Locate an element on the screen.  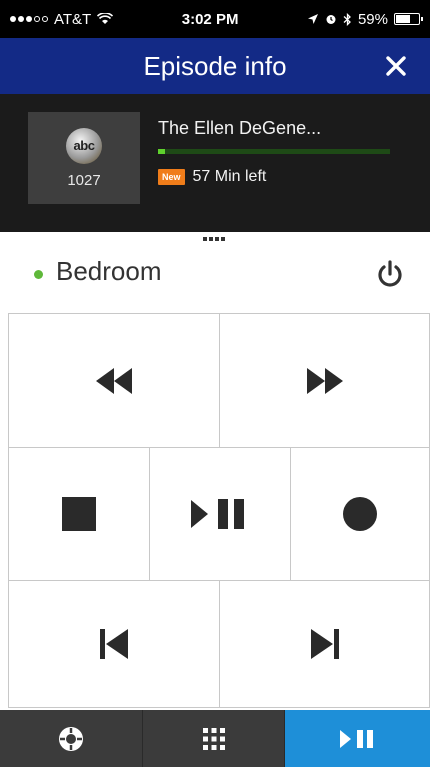
keypad-icon is located at coordinates (213, 738).